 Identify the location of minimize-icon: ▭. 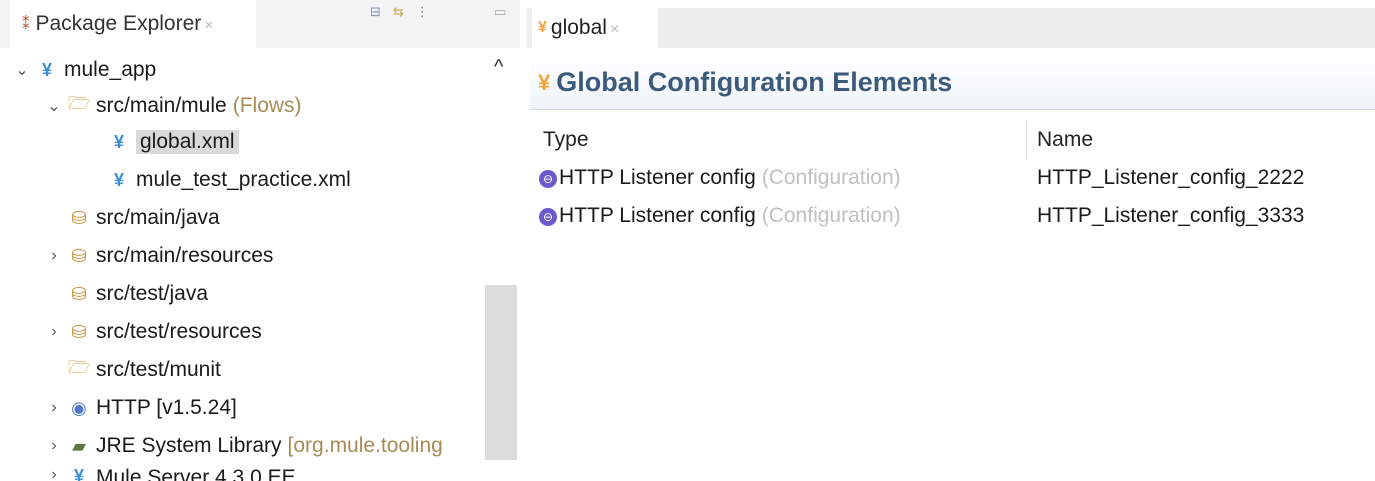
(500, 12).